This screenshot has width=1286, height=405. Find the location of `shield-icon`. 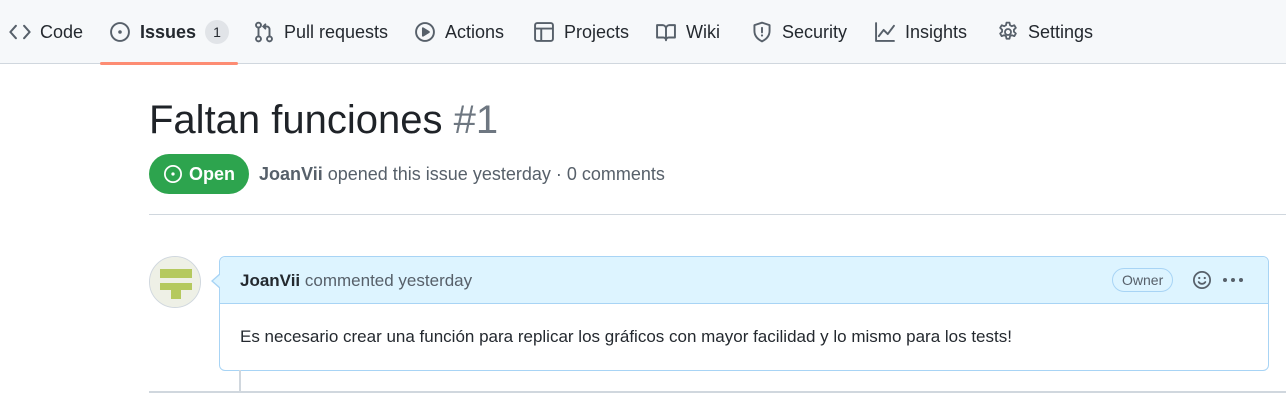

shield-icon is located at coordinates (762, 32).